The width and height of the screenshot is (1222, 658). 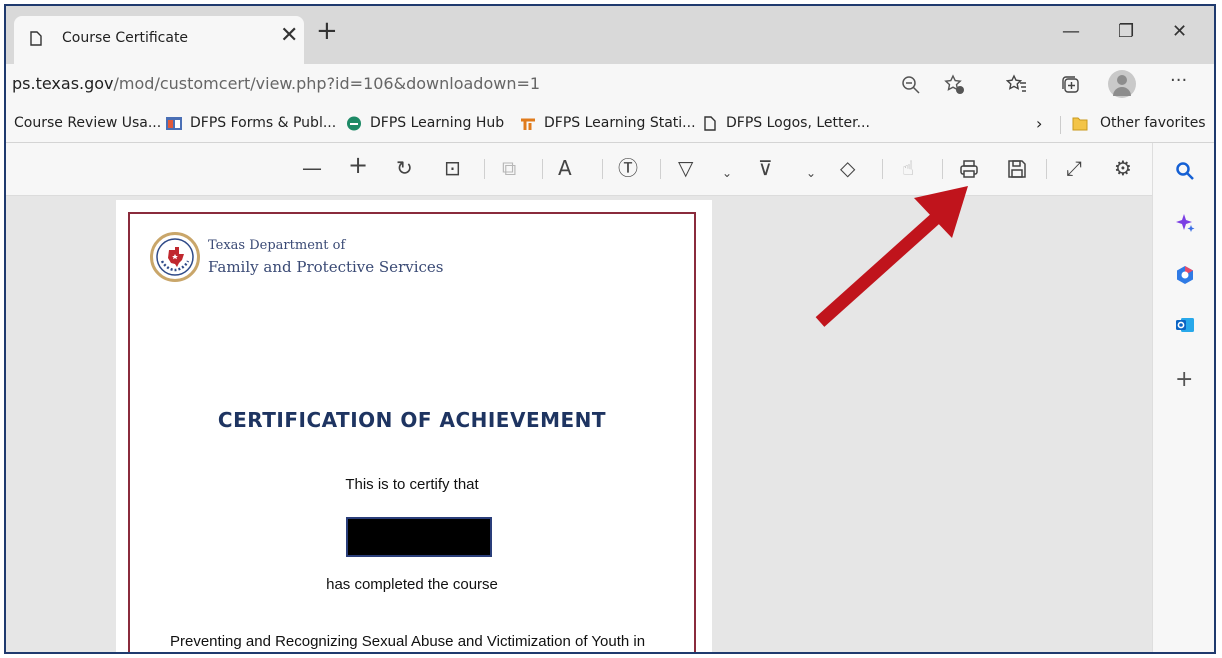 I want to click on more-icon: ···, so click(x=1178, y=80).